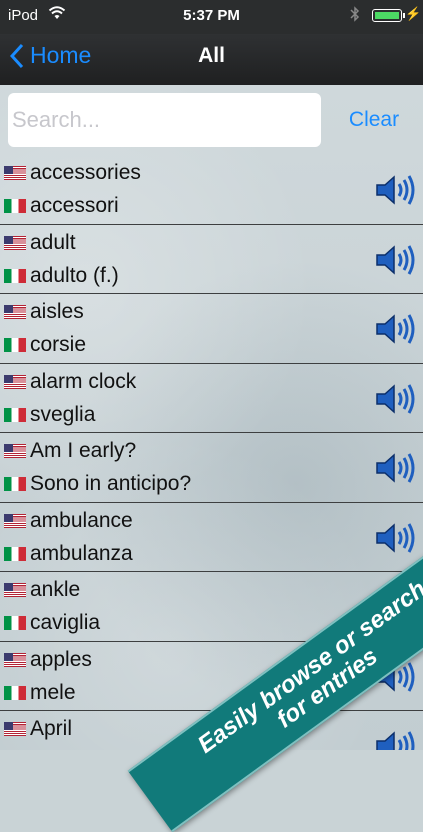  Describe the element at coordinates (63, 414) in the screenshot. I see `italian-text: sveglia` at that location.